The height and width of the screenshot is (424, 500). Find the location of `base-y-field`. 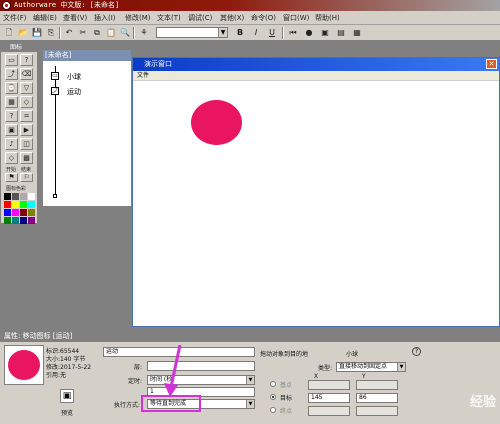

base-y-field is located at coordinates (377, 385).